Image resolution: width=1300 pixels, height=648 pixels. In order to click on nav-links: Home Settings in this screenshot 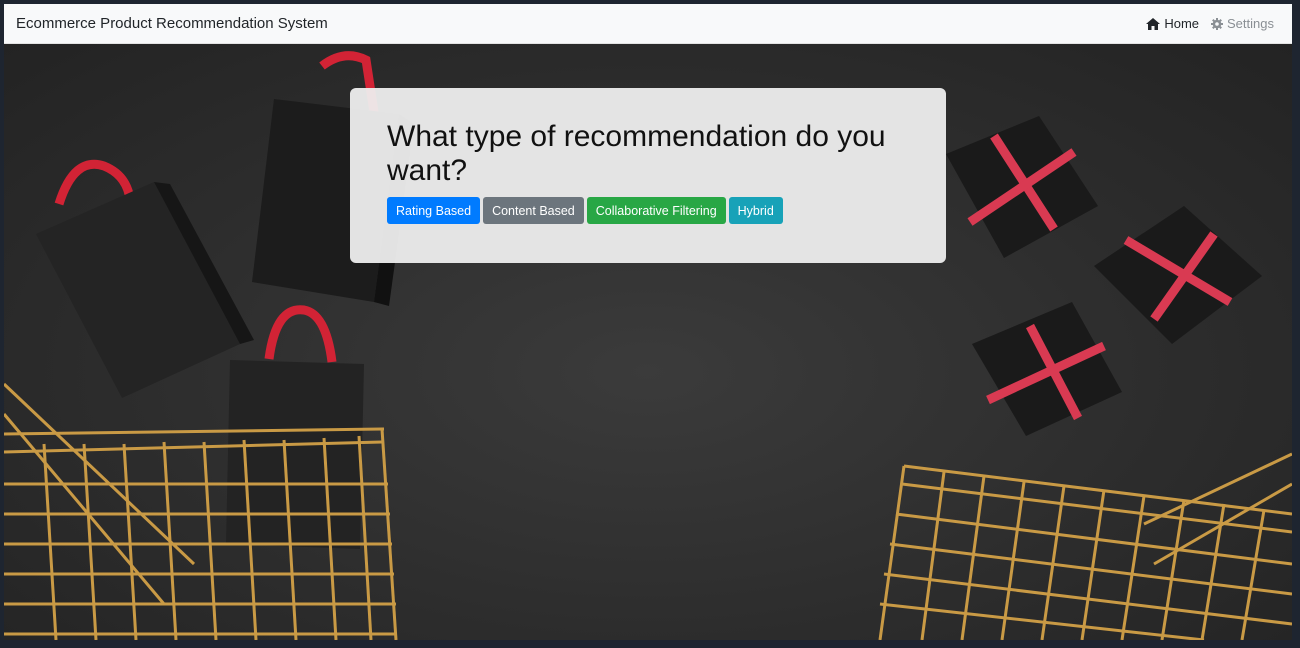, I will do `click(1213, 23)`.